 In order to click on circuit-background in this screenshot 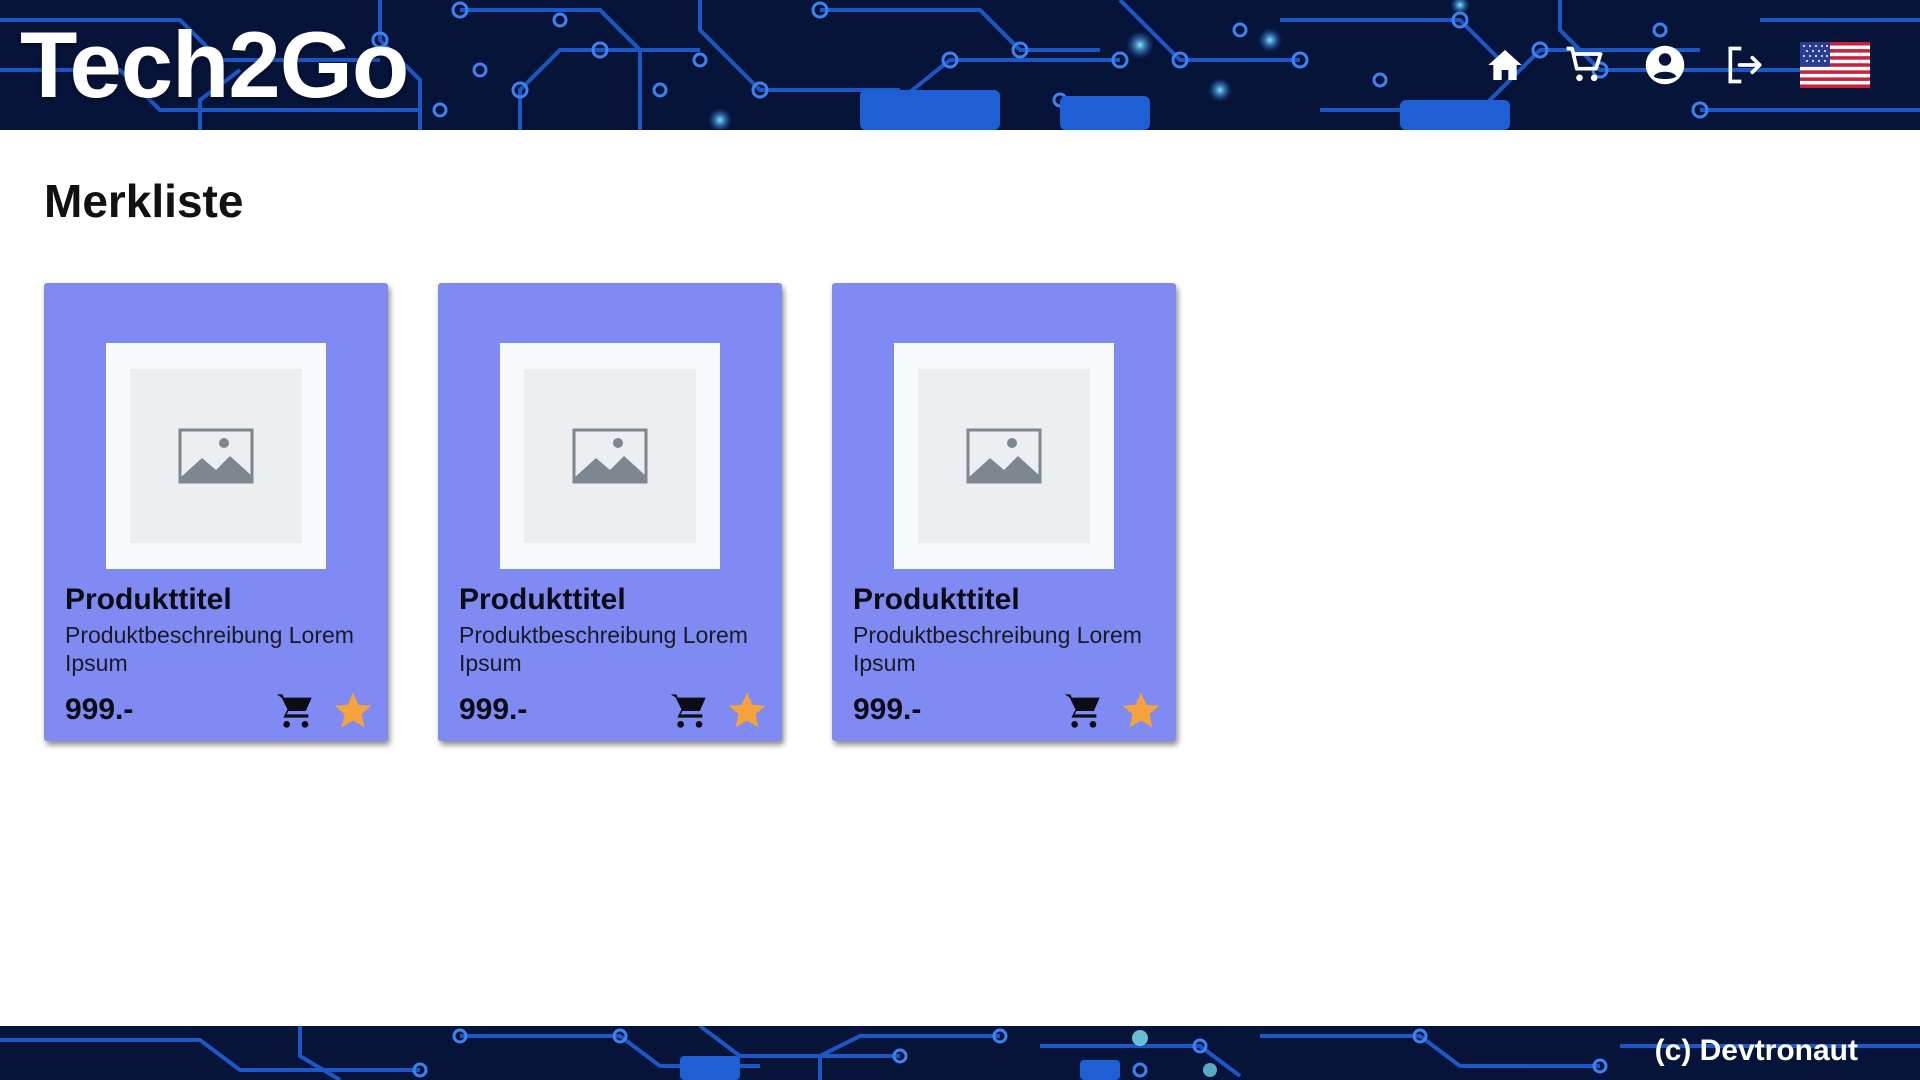, I will do `click(960, 1053)`.